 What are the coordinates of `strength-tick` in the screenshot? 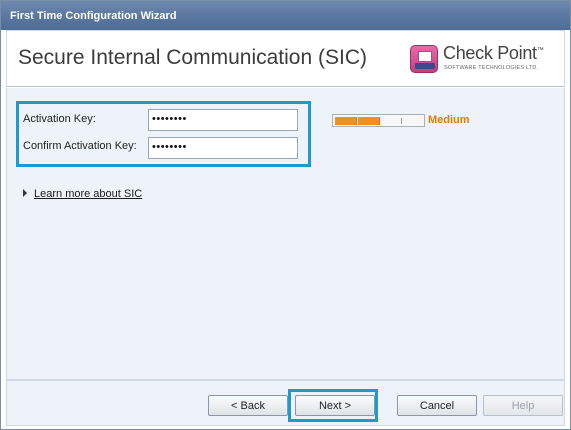 It's located at (401, 121).